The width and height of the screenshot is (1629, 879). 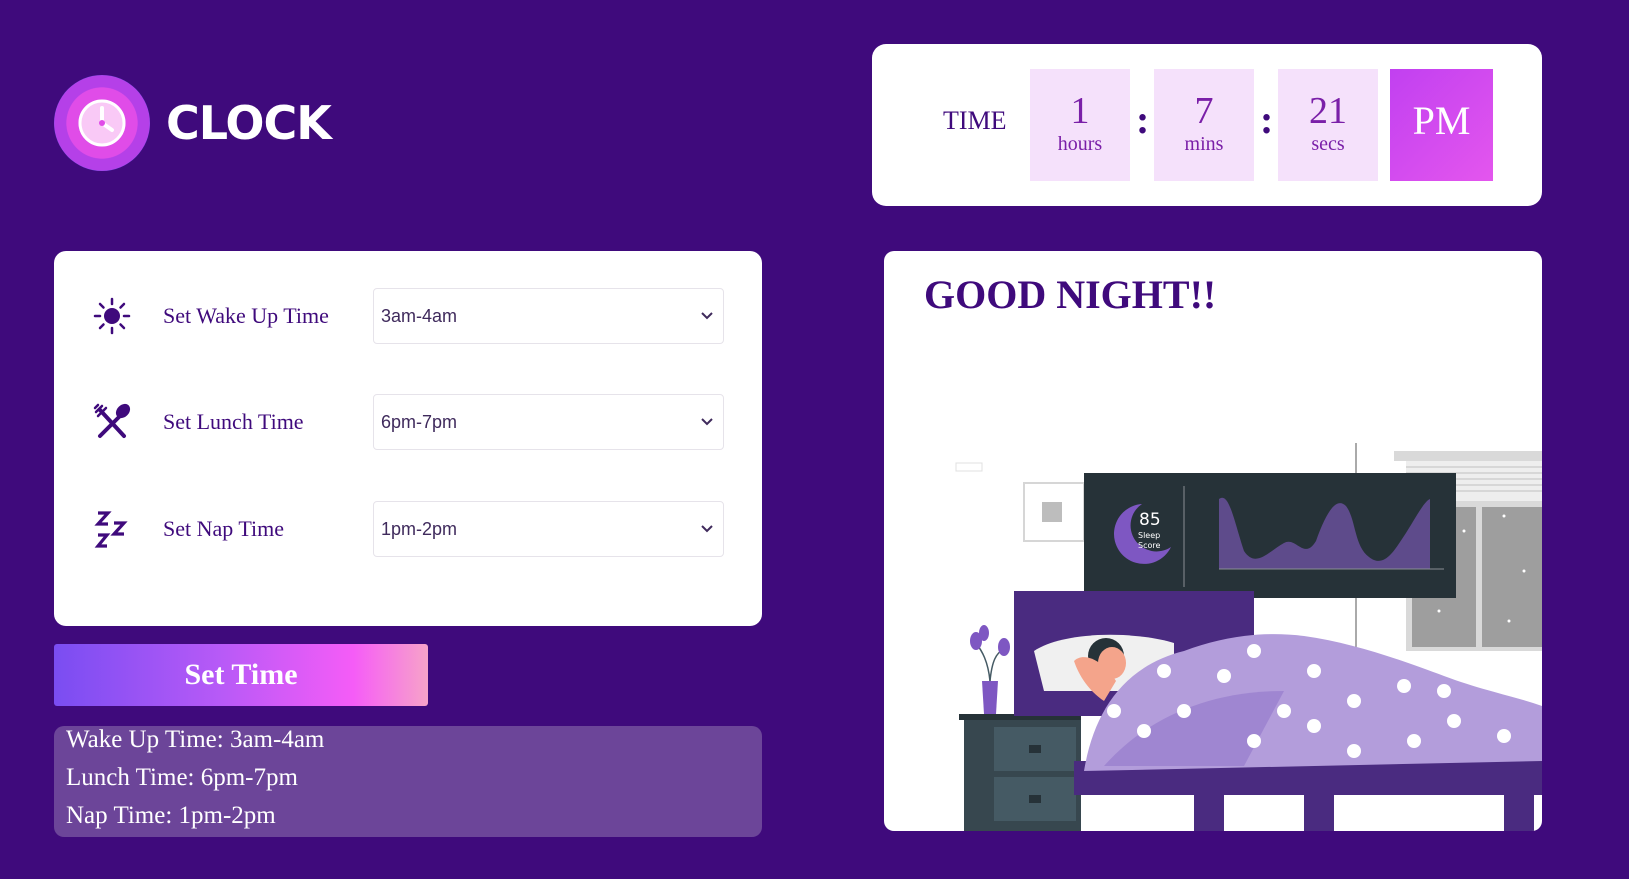 What do you see at coordinates (1204, 144) in the screenshot?
I see `minutes-unit: mins` at bounding box center [1204, 144].